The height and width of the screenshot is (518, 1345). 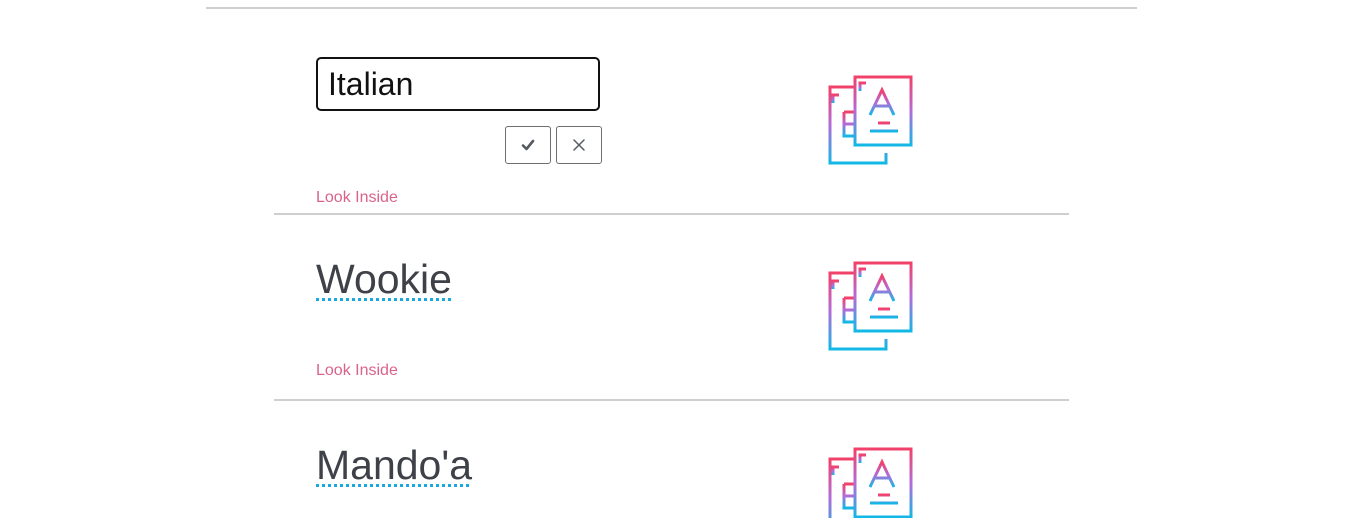 I want to click on cancel-edit-button, so click(x=579, y=145).